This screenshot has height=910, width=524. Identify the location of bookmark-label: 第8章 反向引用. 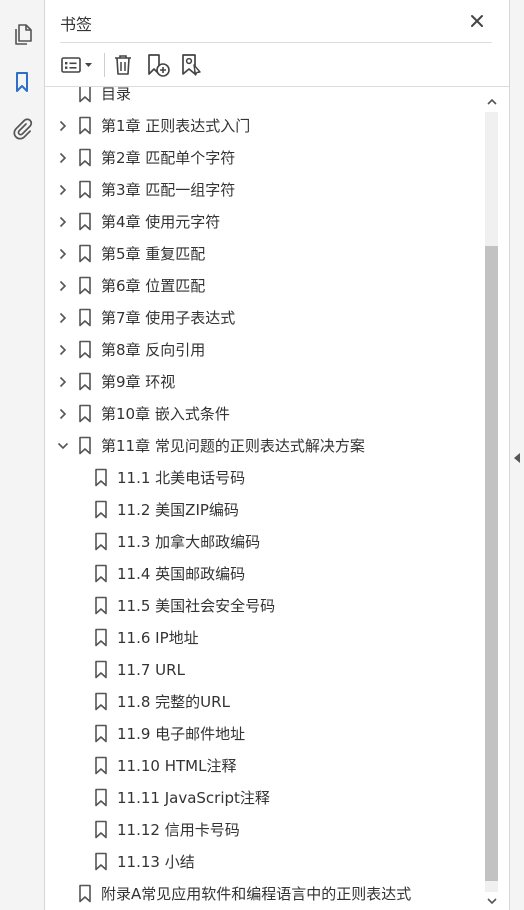
(153, 350).